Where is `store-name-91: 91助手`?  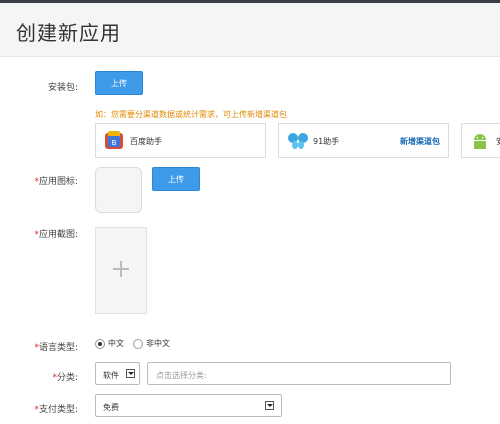
store-name-91: 91助手 is located at coordinates (326, 141).